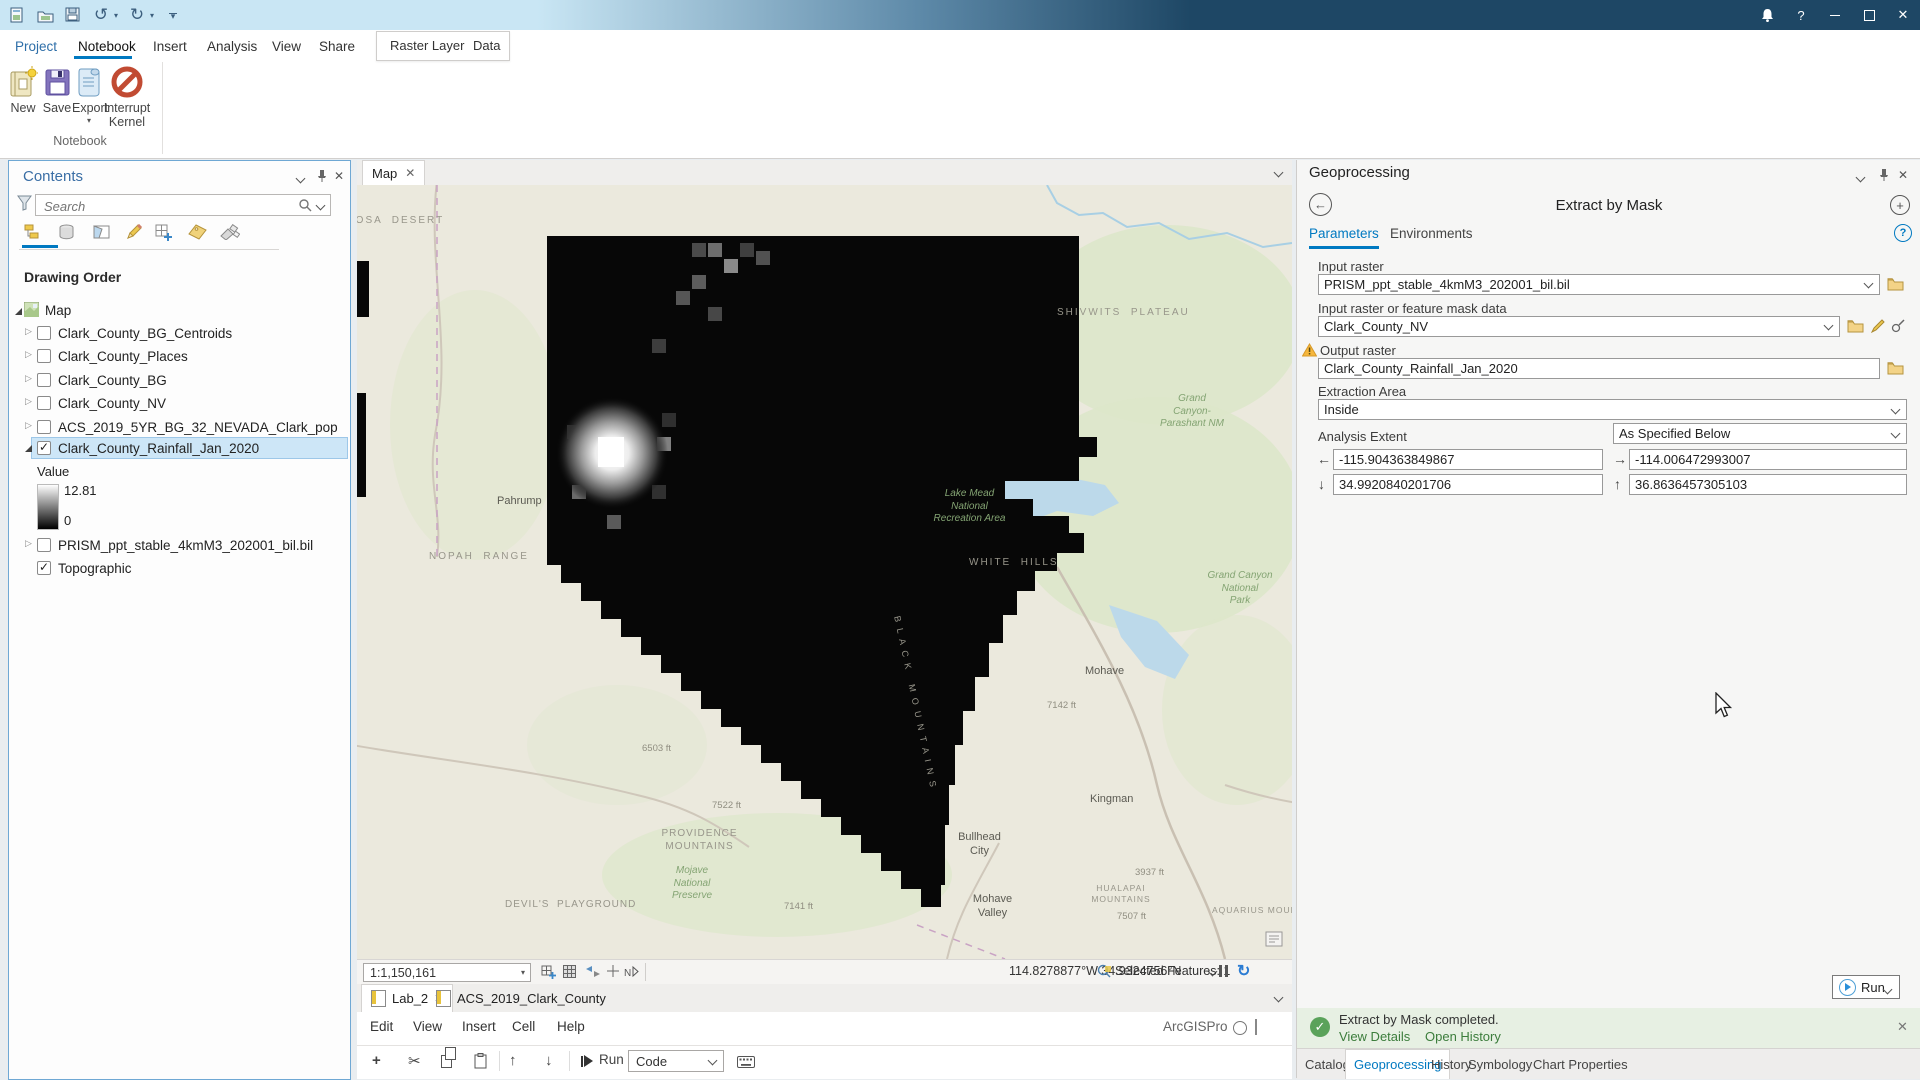 The height and width of the screenshot is (1080, 1920). What do you see at coordinates (90, 93) in the screenshot?
I see `export-notebook-button: Export ▾` at bounding box center [90, 93].